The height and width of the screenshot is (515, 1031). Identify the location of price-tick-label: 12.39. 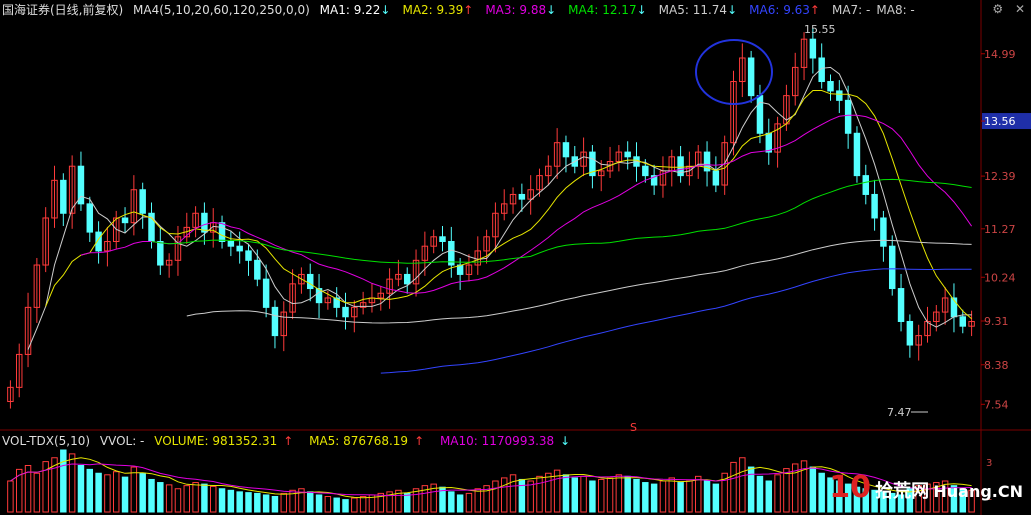
(1000, 176).